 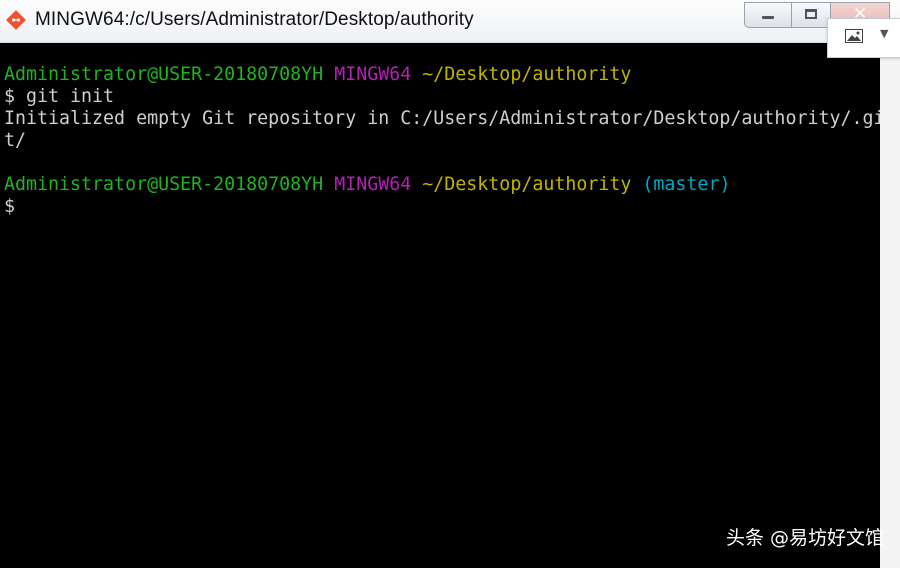 What do you see at coordinates (442, 207) in the screenshot?
I see `input-prompt: $` at bounding box center [442, 207].